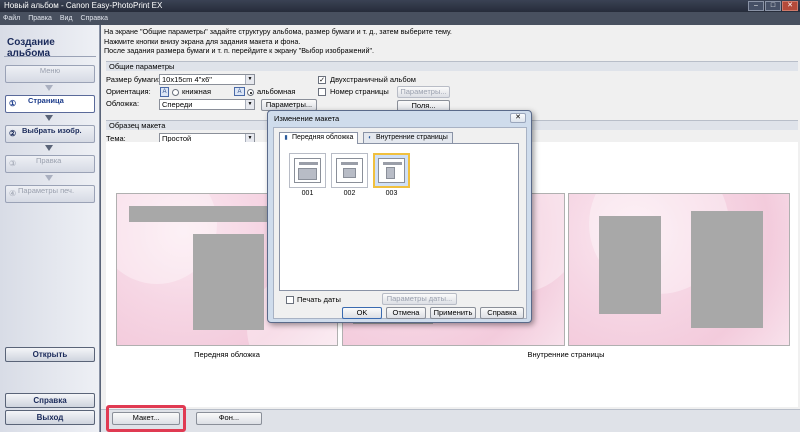 Image resolution: width=800 pixels, height=432 pixels. Describe the element at coordinates (197, 91) in the screenshot. I see `portrait-label: книжная` at that location.